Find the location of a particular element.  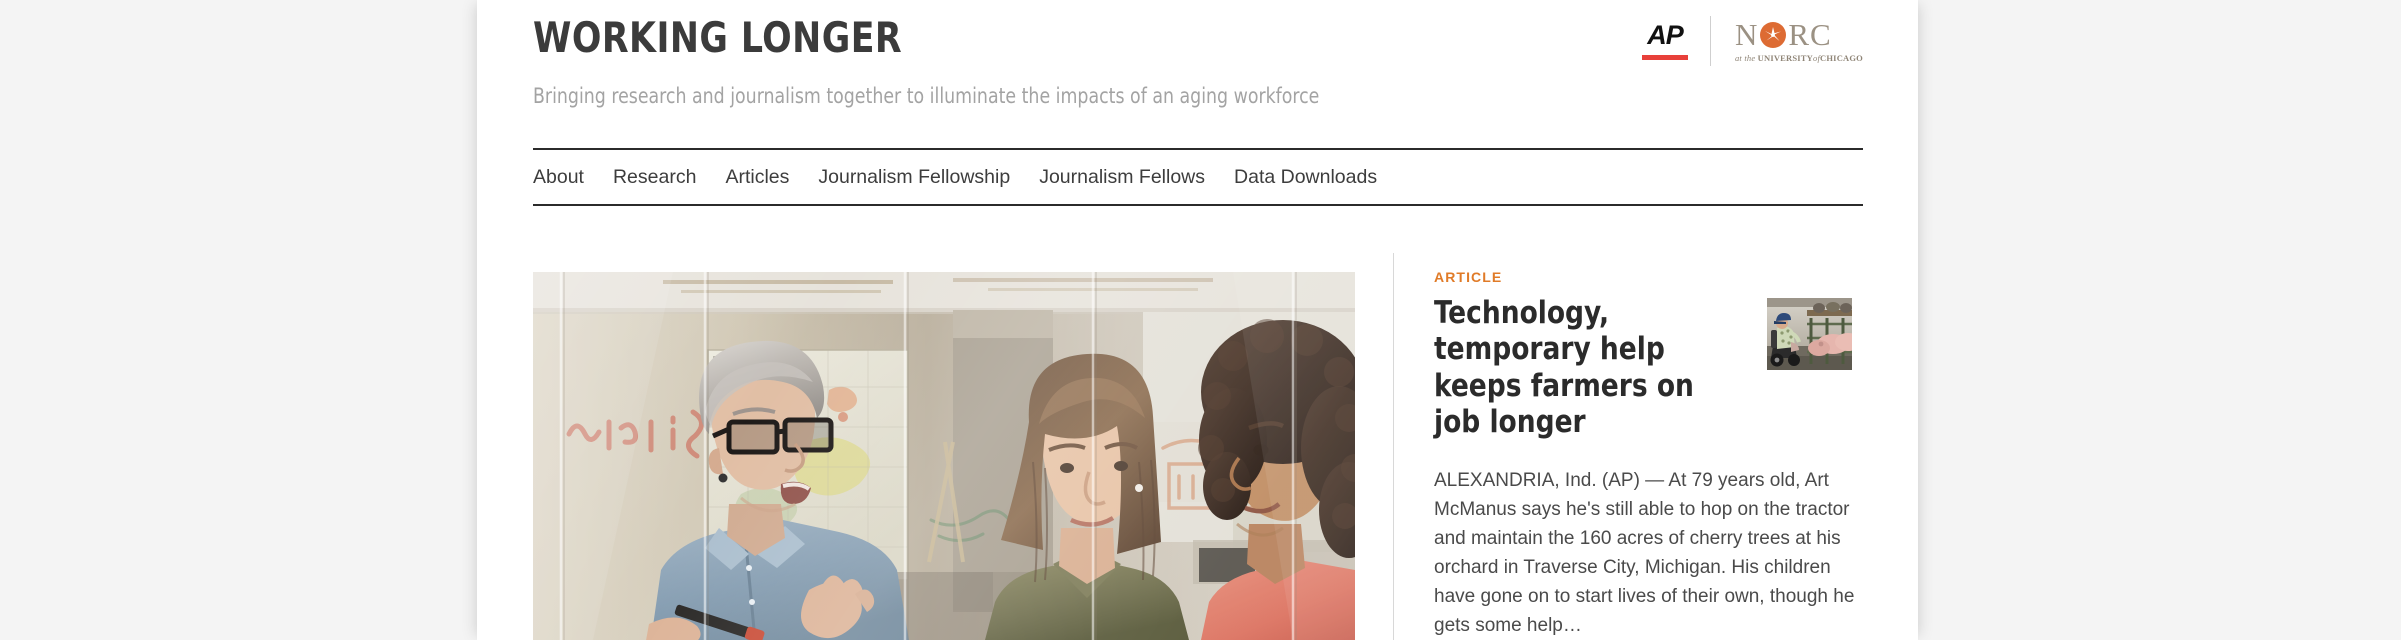

nav-item-research: Research is located at coordinates (654, 177).